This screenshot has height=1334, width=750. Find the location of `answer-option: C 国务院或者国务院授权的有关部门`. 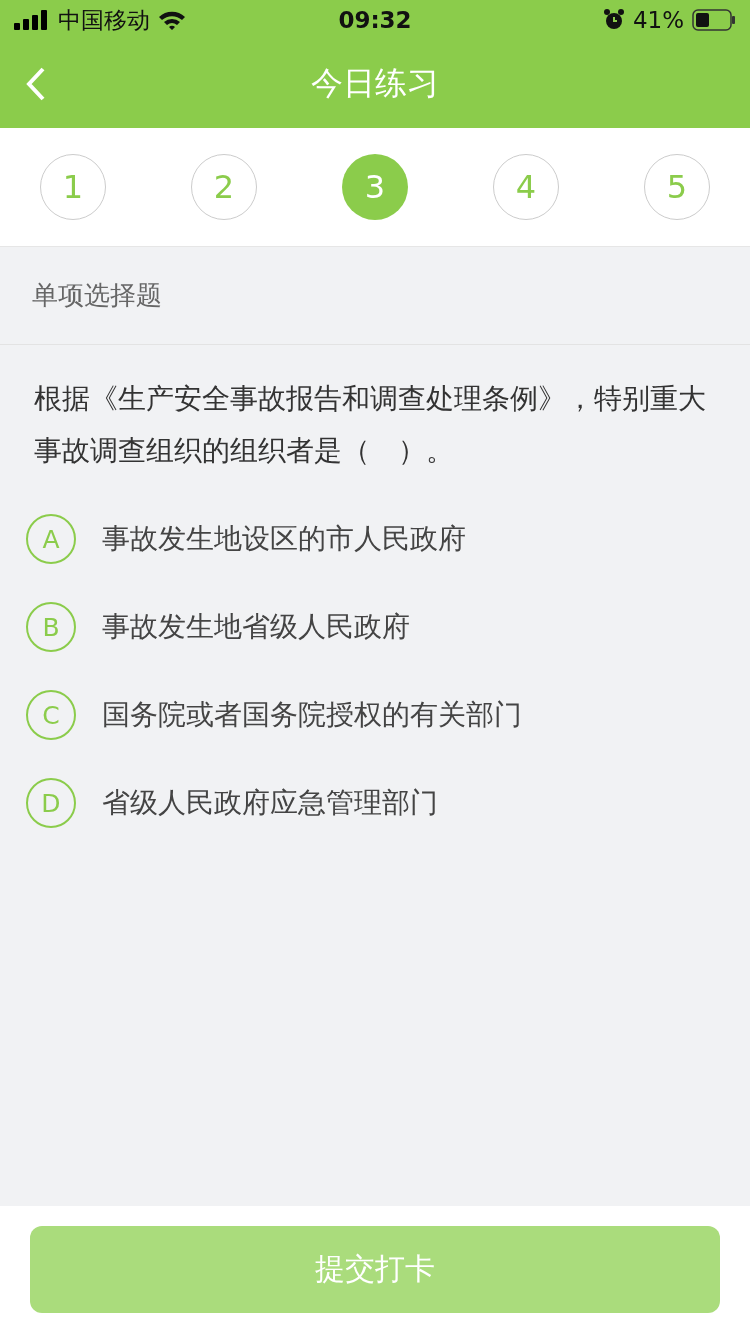

answer-option: C 国务院或者国务院授权的有关部门 is located at coordinates (375, 715).